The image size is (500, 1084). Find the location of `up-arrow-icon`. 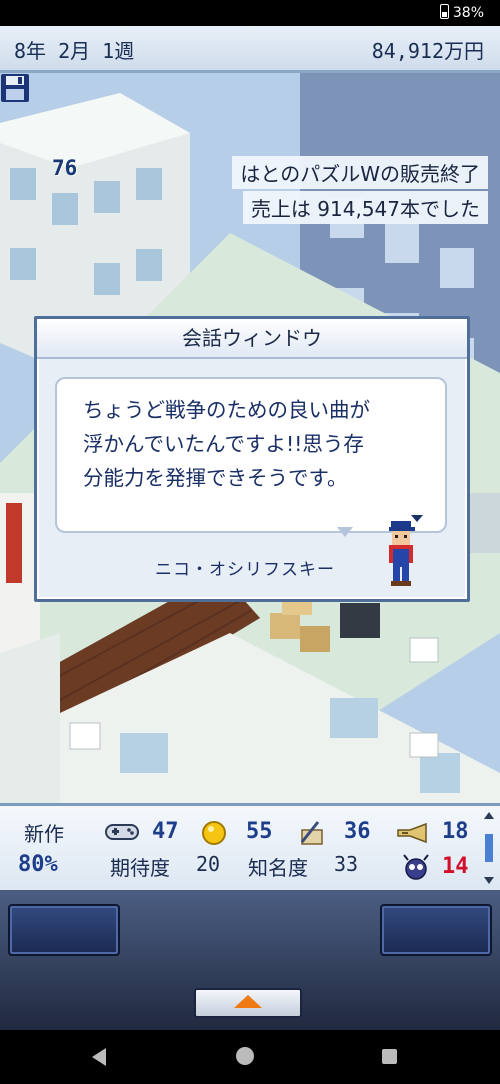

up-arrow-icon is located at coordinates (248, 1001).